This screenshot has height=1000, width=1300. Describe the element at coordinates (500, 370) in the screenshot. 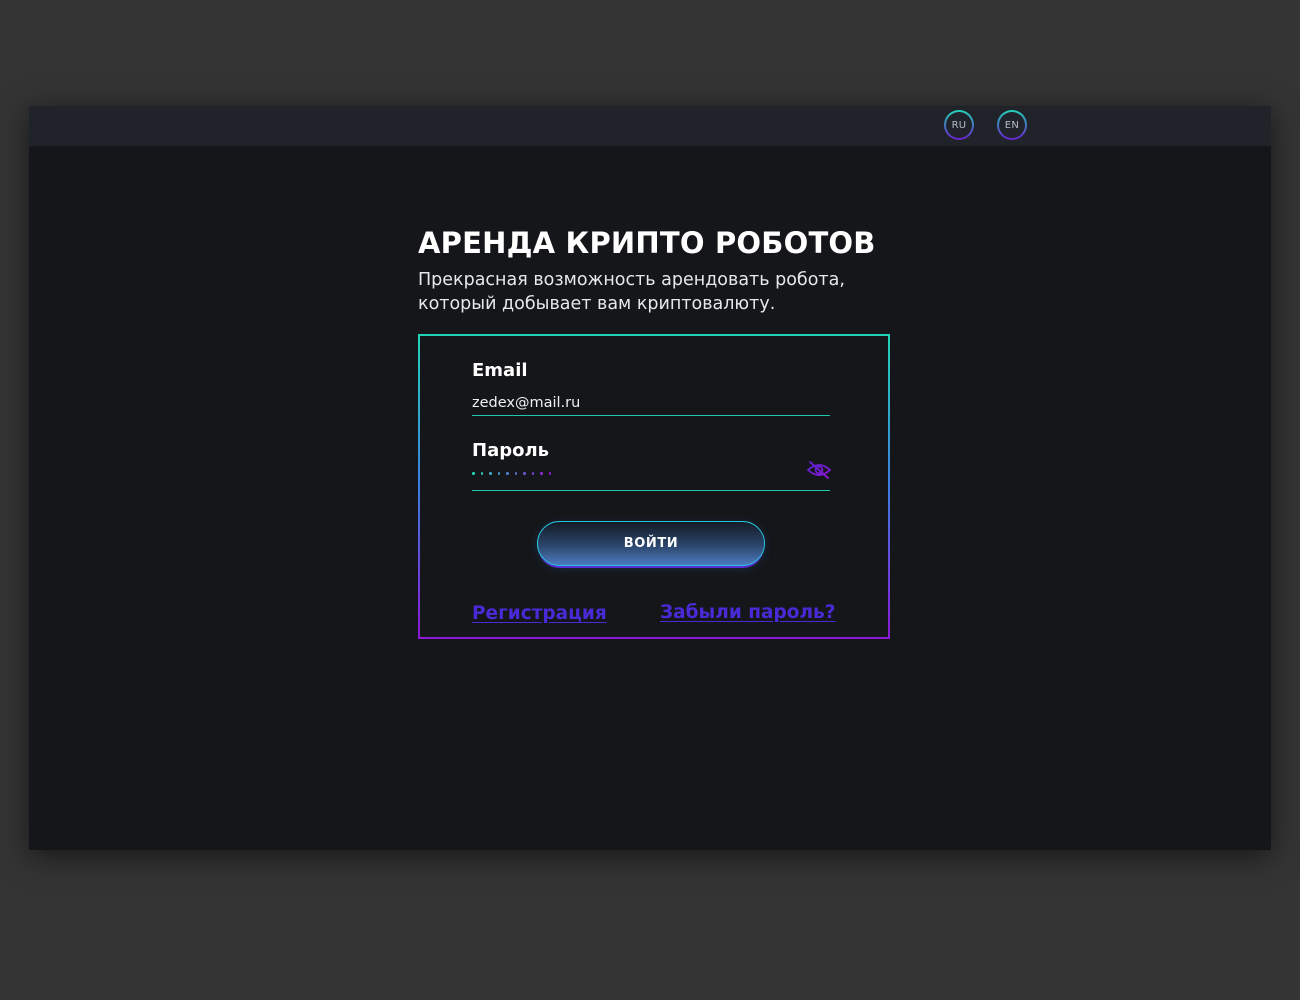

I see `email-label: Email` at that location.